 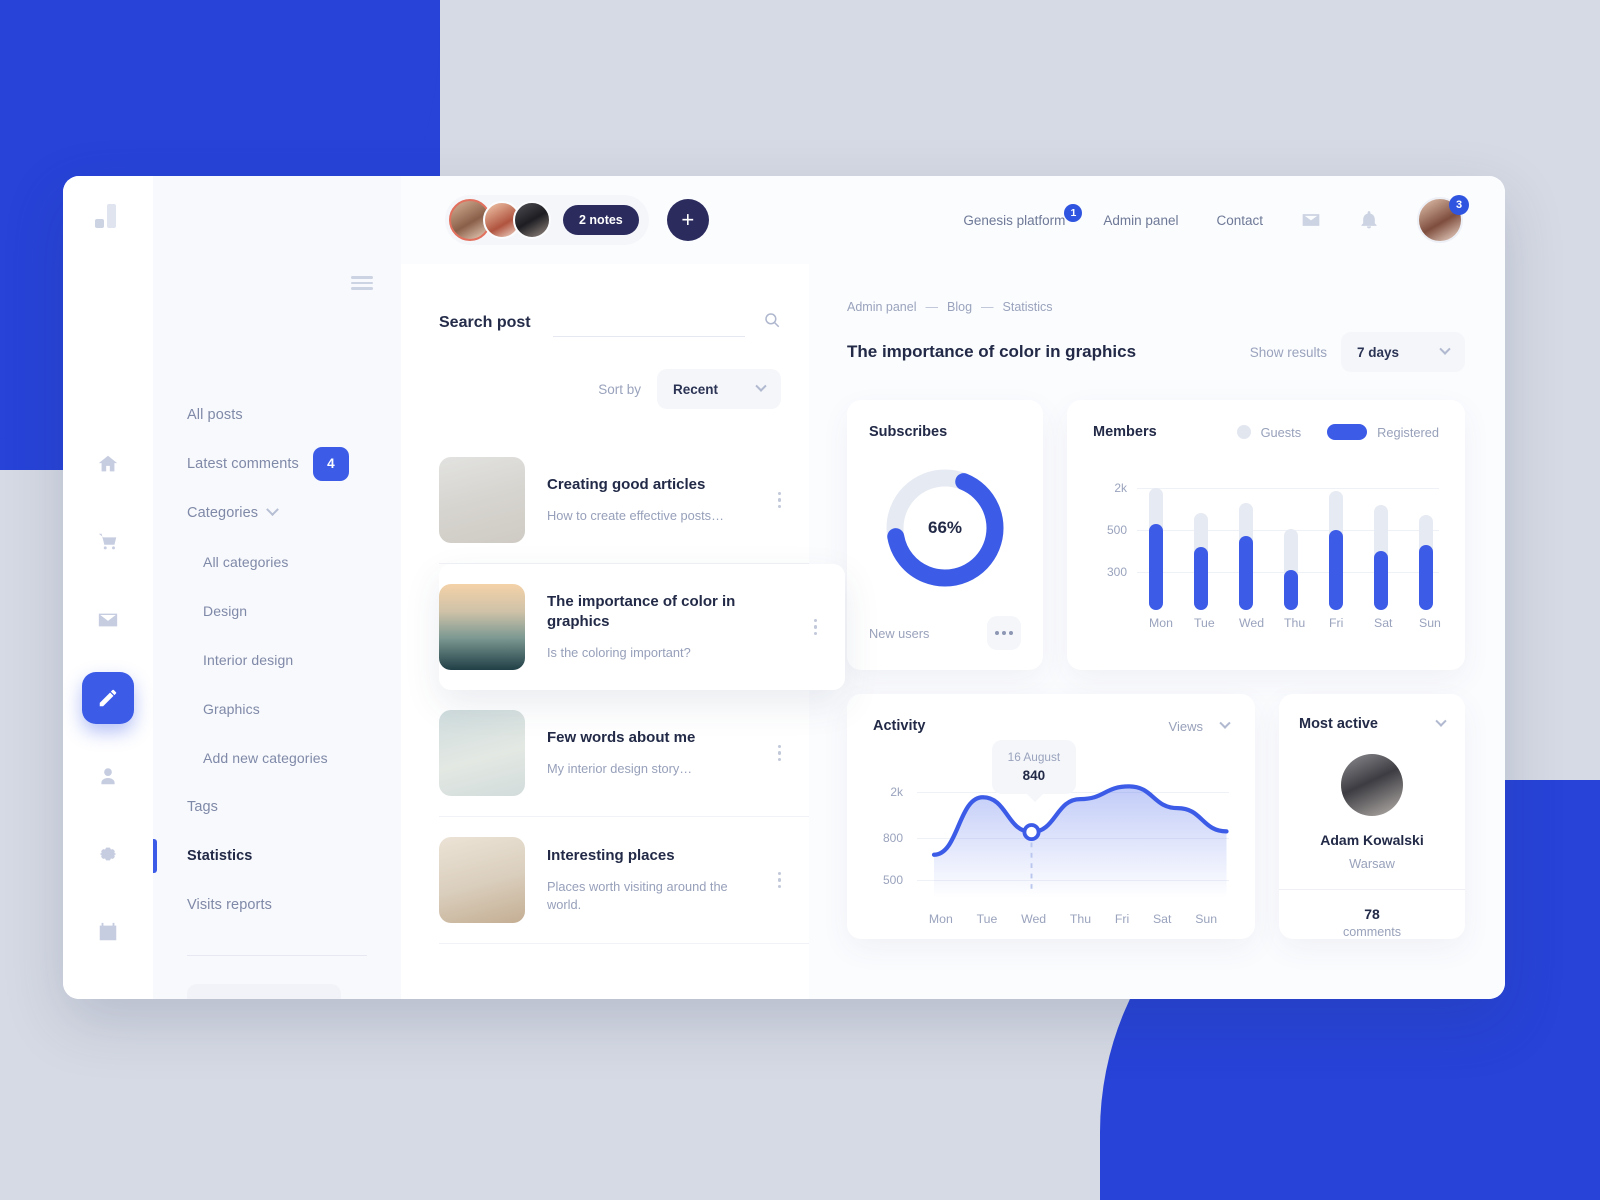 I want to click on menu-divider, so click(x=277, y=955).